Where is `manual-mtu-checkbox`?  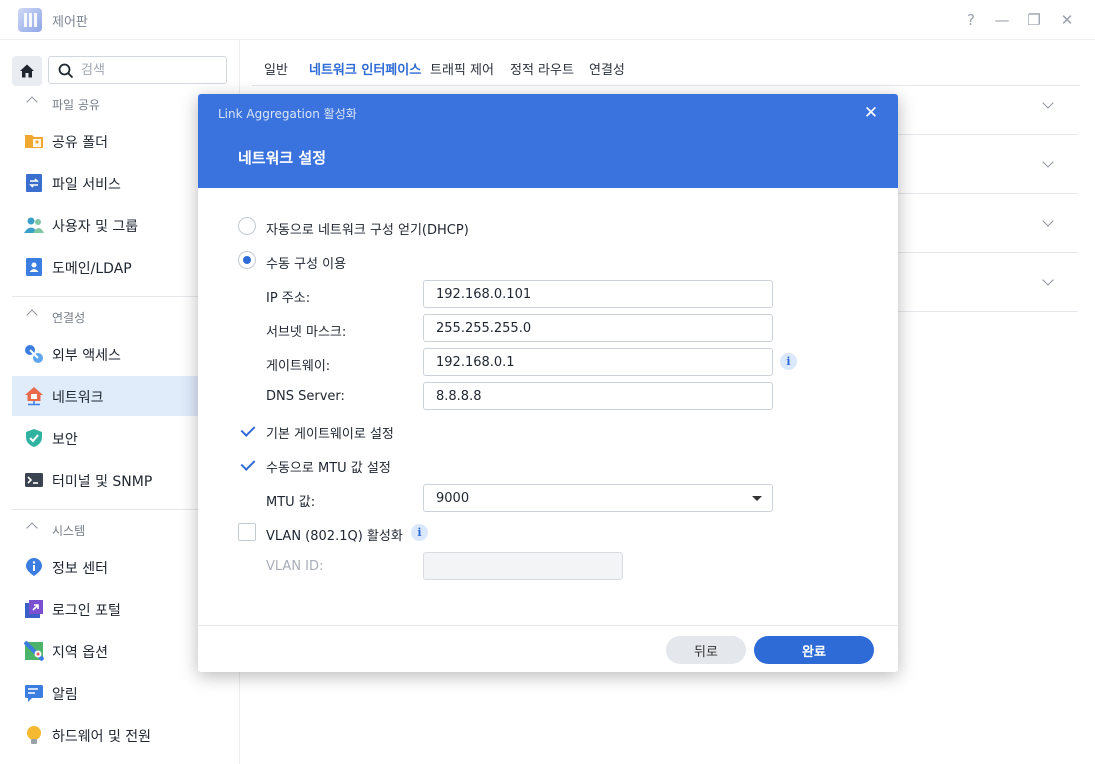 manual-mtu-checkbox is located at coordinates (247, 464).